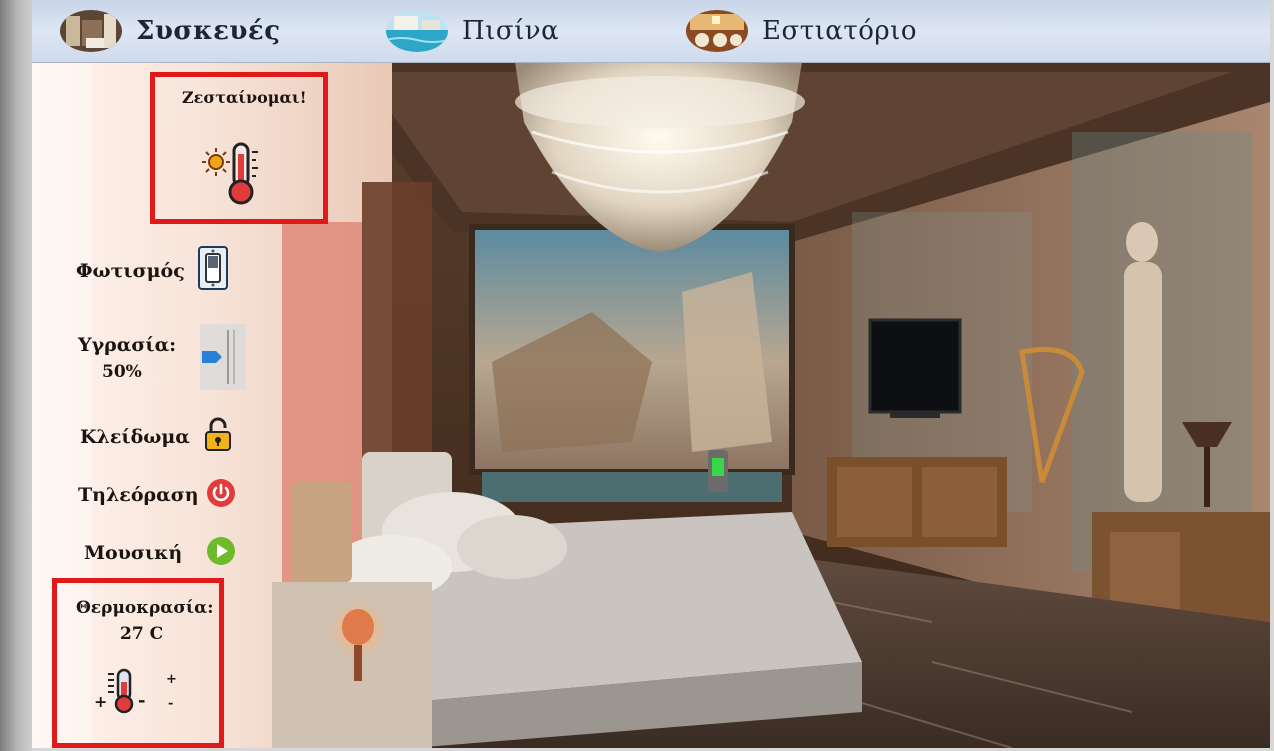 The image size is (1274, 751). What do you see at coordinates (130, 271) in the screenshot?
I see `lighting-label: Φωτισμός` at bounding box center [130, 271].